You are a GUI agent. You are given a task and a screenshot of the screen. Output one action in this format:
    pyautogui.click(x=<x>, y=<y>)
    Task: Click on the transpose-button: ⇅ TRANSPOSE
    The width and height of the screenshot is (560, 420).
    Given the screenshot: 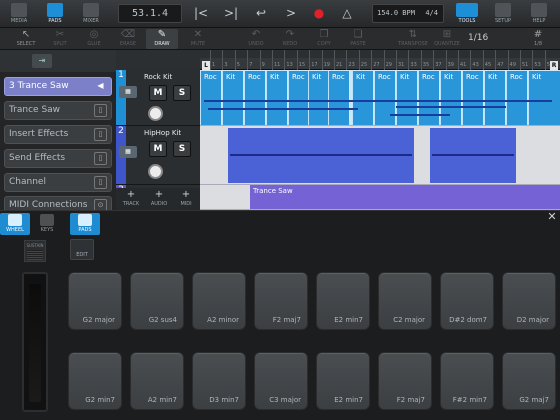 What is the action you would take?
    pyautogui.click(x=413, y=39)
    